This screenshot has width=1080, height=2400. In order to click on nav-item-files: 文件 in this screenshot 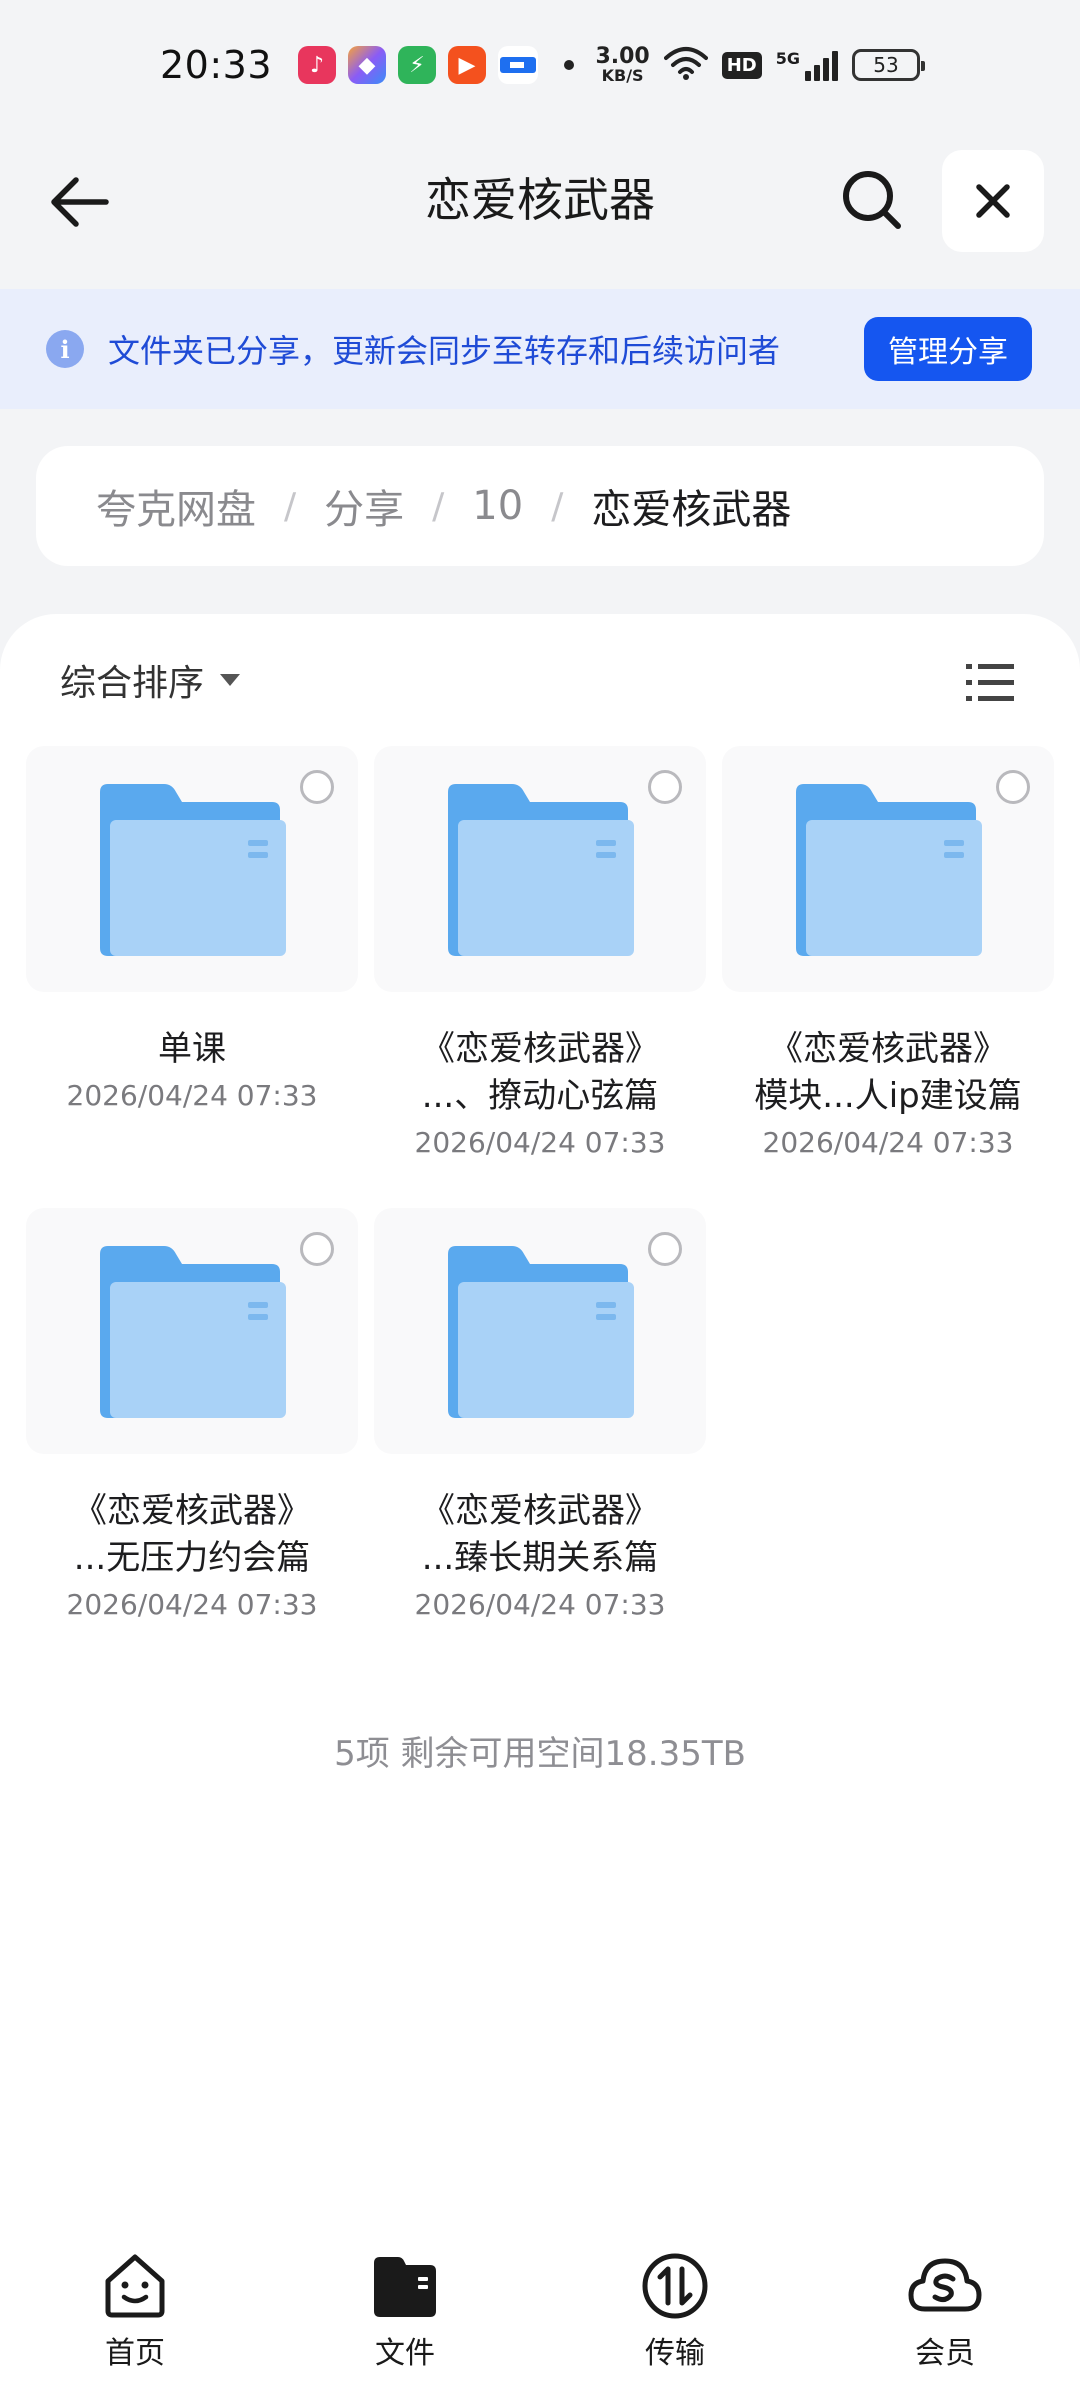, I will do `click(405, 2315)`.